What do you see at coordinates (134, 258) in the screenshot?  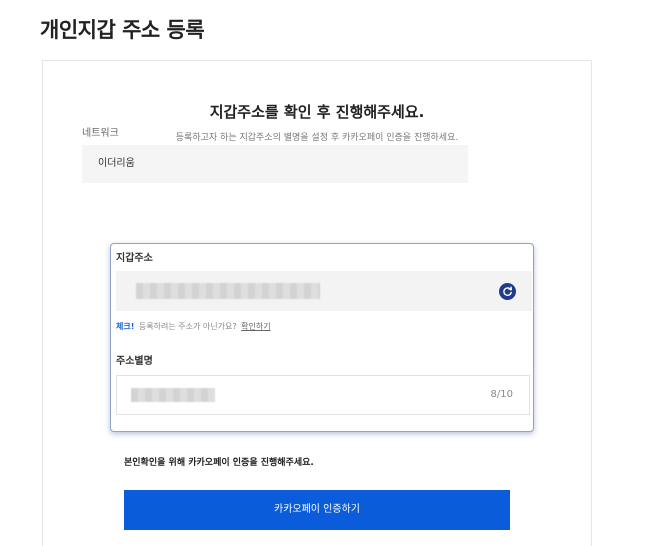 I see `address-label: 지갑주소` at bounding box center [134, 258].